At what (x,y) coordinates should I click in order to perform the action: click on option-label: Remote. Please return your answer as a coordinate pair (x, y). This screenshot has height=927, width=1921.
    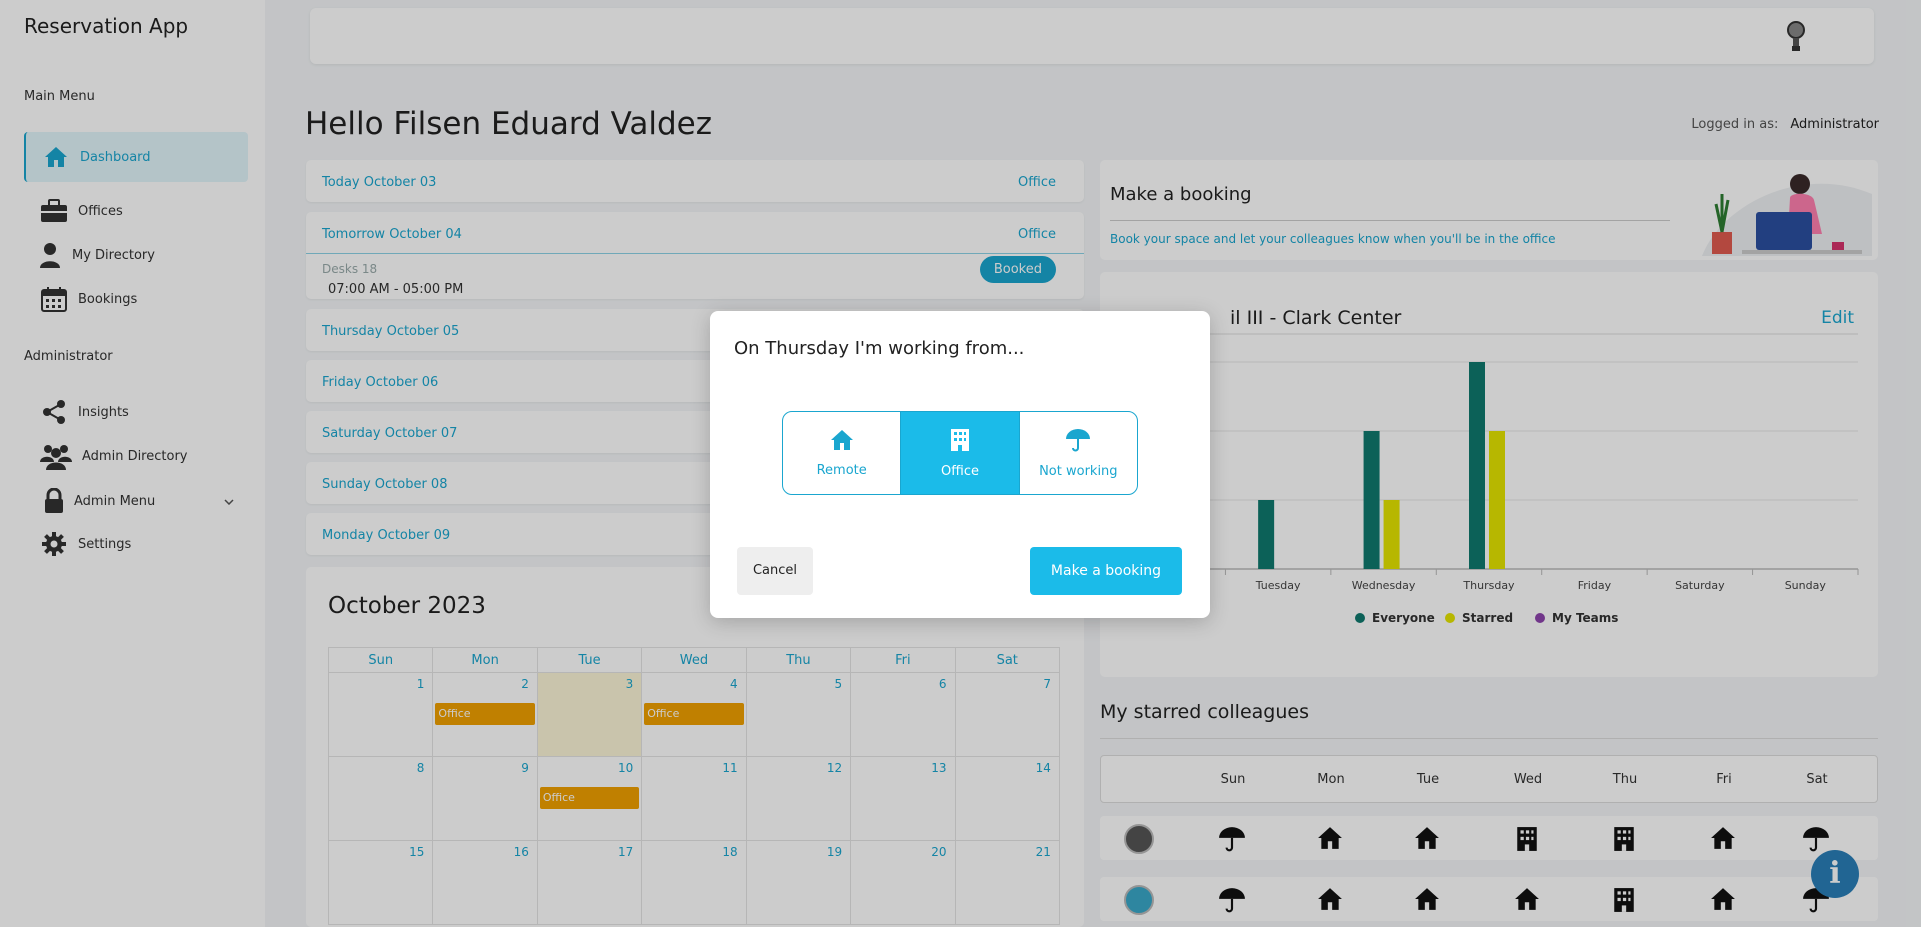
    Looking at the image, I should click on (841, 470).